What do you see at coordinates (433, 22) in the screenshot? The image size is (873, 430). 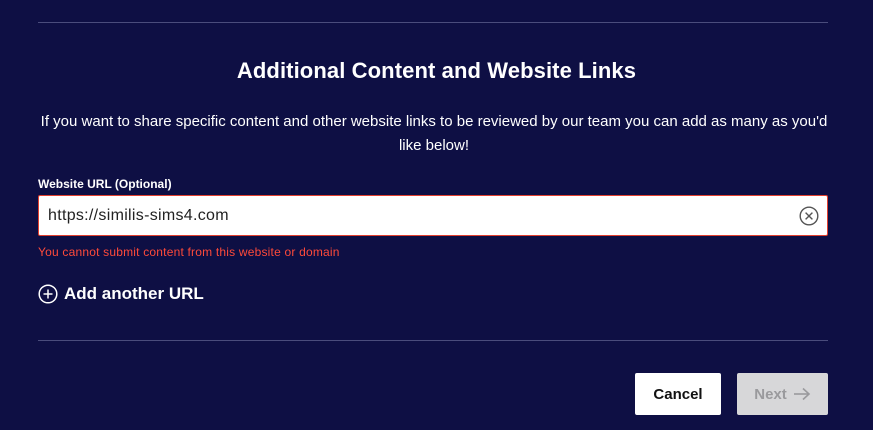 I see `top-divider` at bounding box center [433, 22].